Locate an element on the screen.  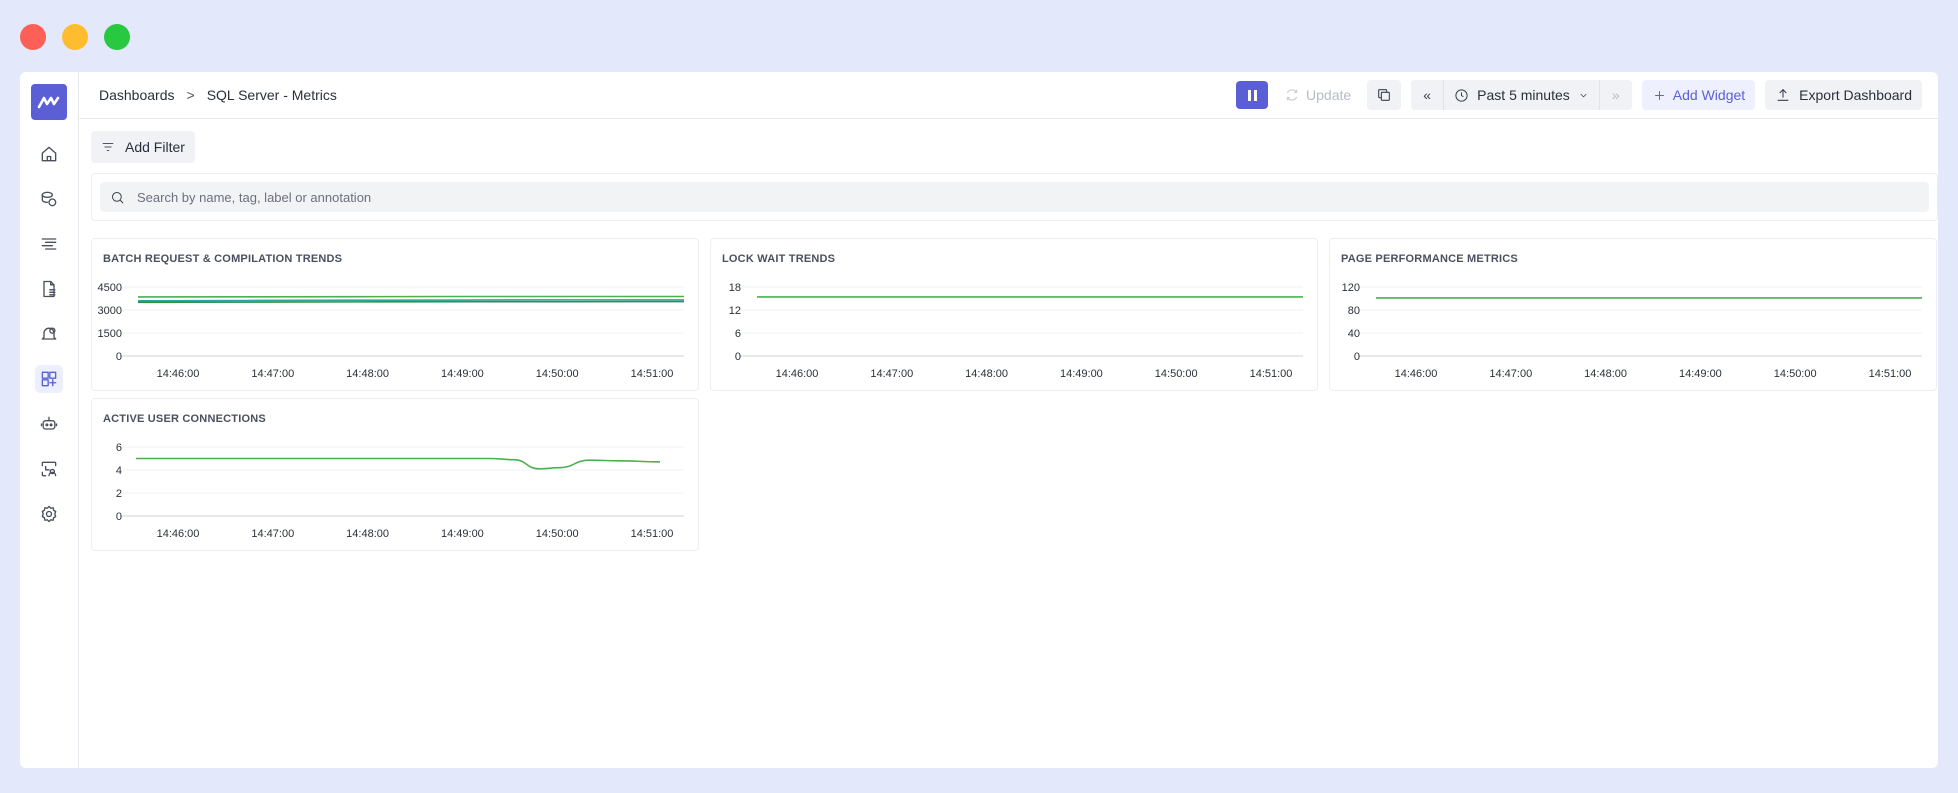
synthetics-icon is located at coordinates (49, 469).